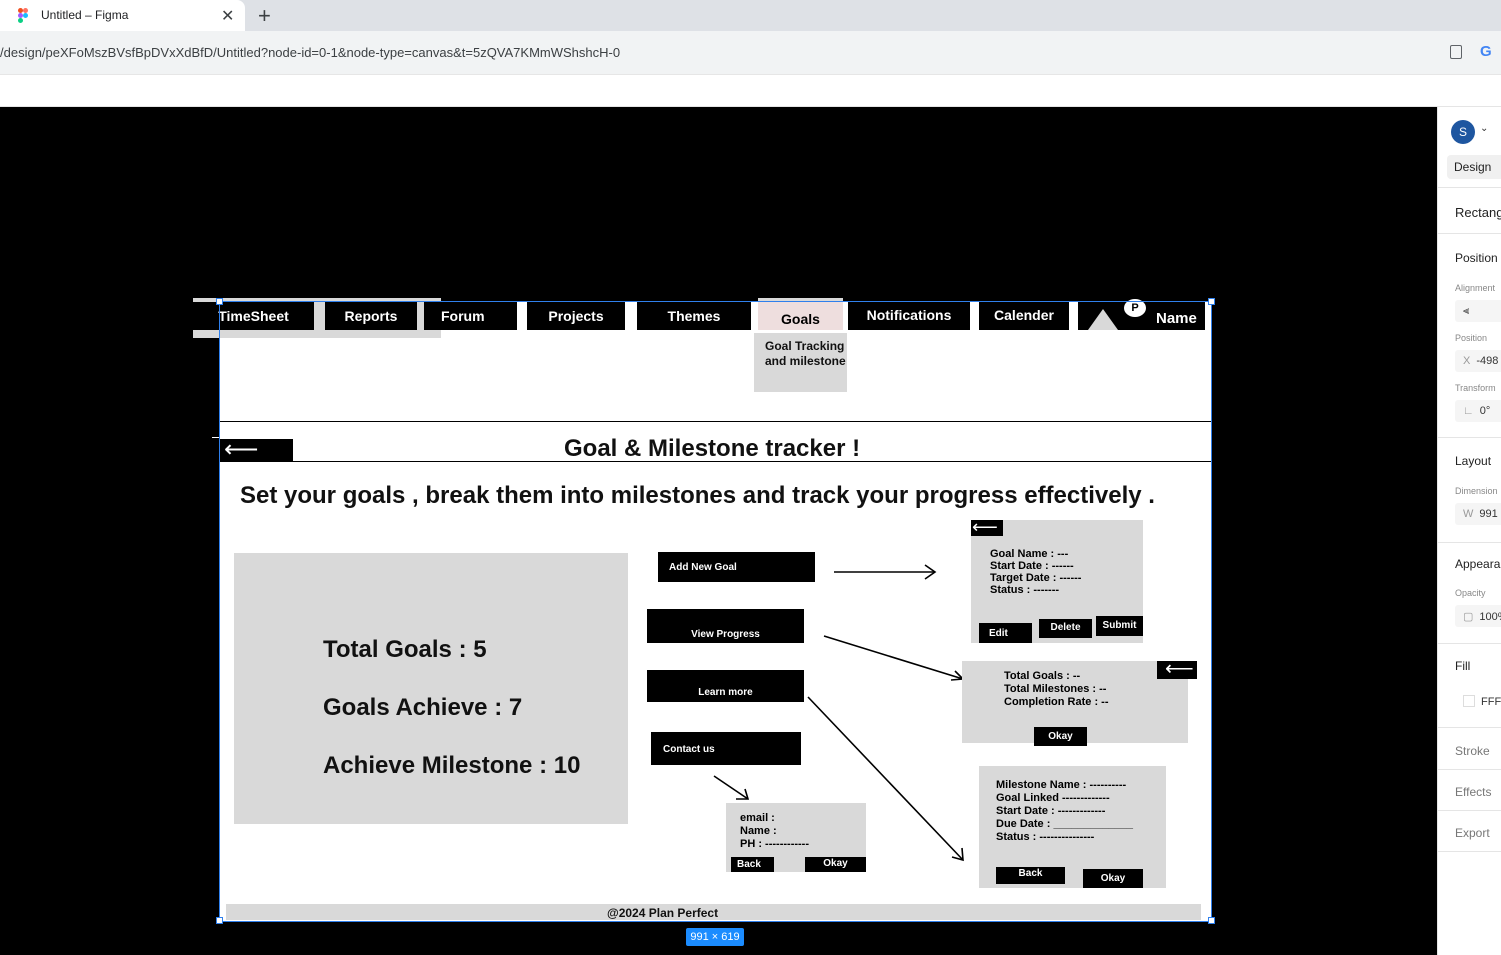 The height and width of the screenshot is (955, 1501). I want to click on tab-design: Design, so click(1474, 167).